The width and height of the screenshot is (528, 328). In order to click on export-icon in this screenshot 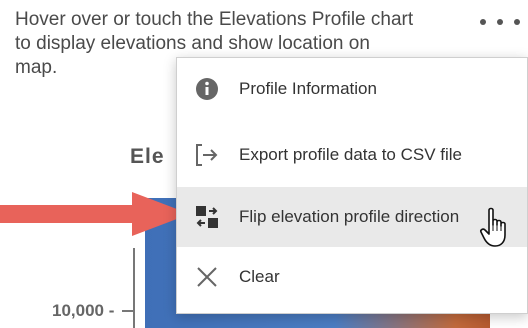, I will do `click(207, 155)`.